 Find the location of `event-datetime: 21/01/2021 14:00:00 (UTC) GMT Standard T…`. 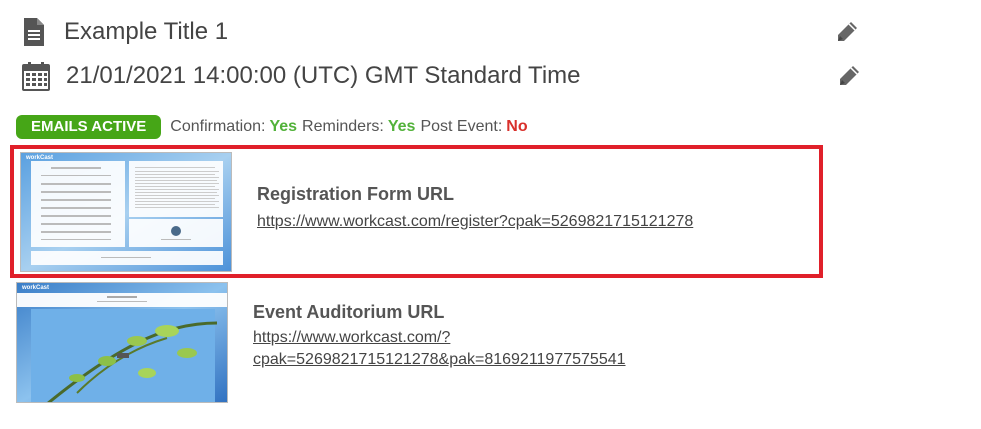

event-datetime: 21/01/2021 14:00:00 (UTC) GMT Standard T… is located at coordinates (323, 75).